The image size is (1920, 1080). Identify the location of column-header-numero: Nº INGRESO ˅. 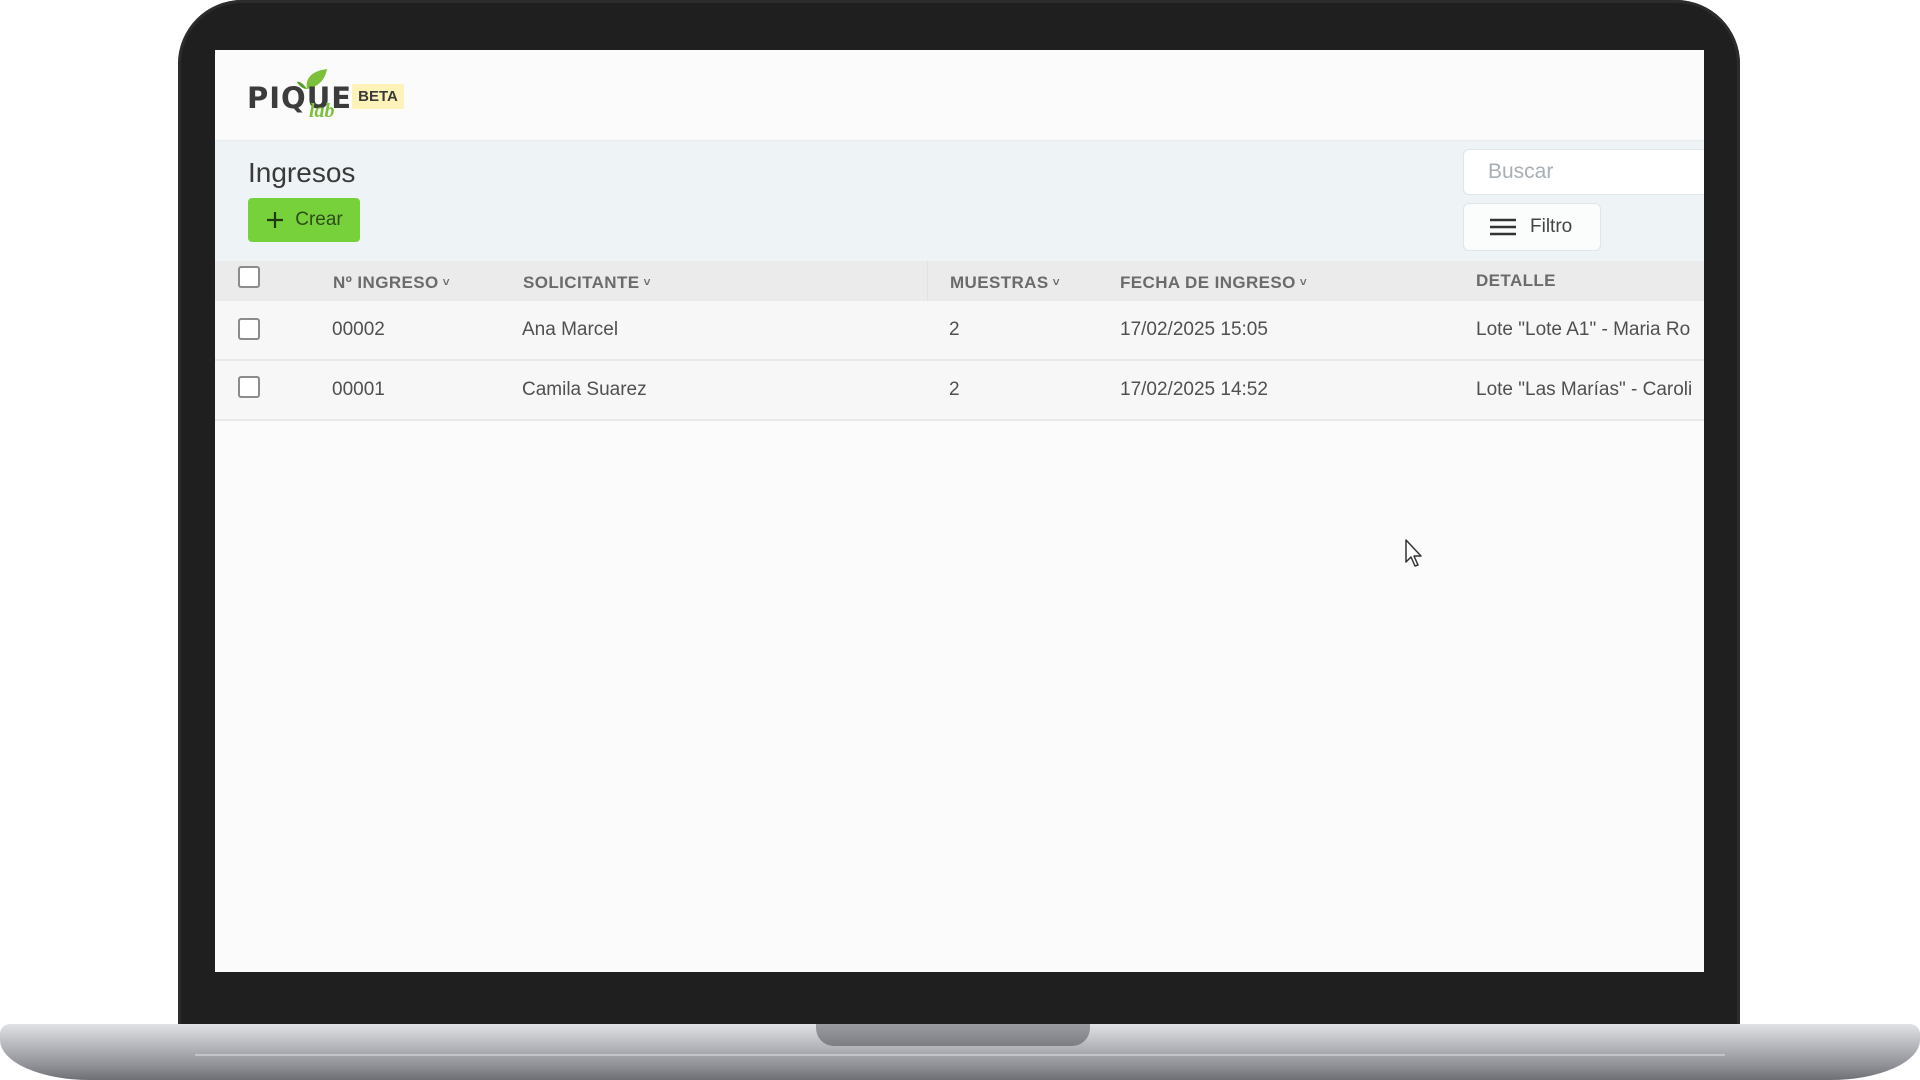
(391, 283).